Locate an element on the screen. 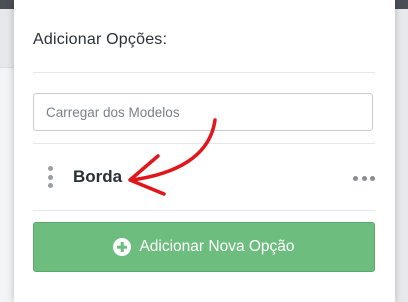 Image resolution: width=408 pixels, height=302 pixels. drag-handle-icon is located at coordinates (50, 177).